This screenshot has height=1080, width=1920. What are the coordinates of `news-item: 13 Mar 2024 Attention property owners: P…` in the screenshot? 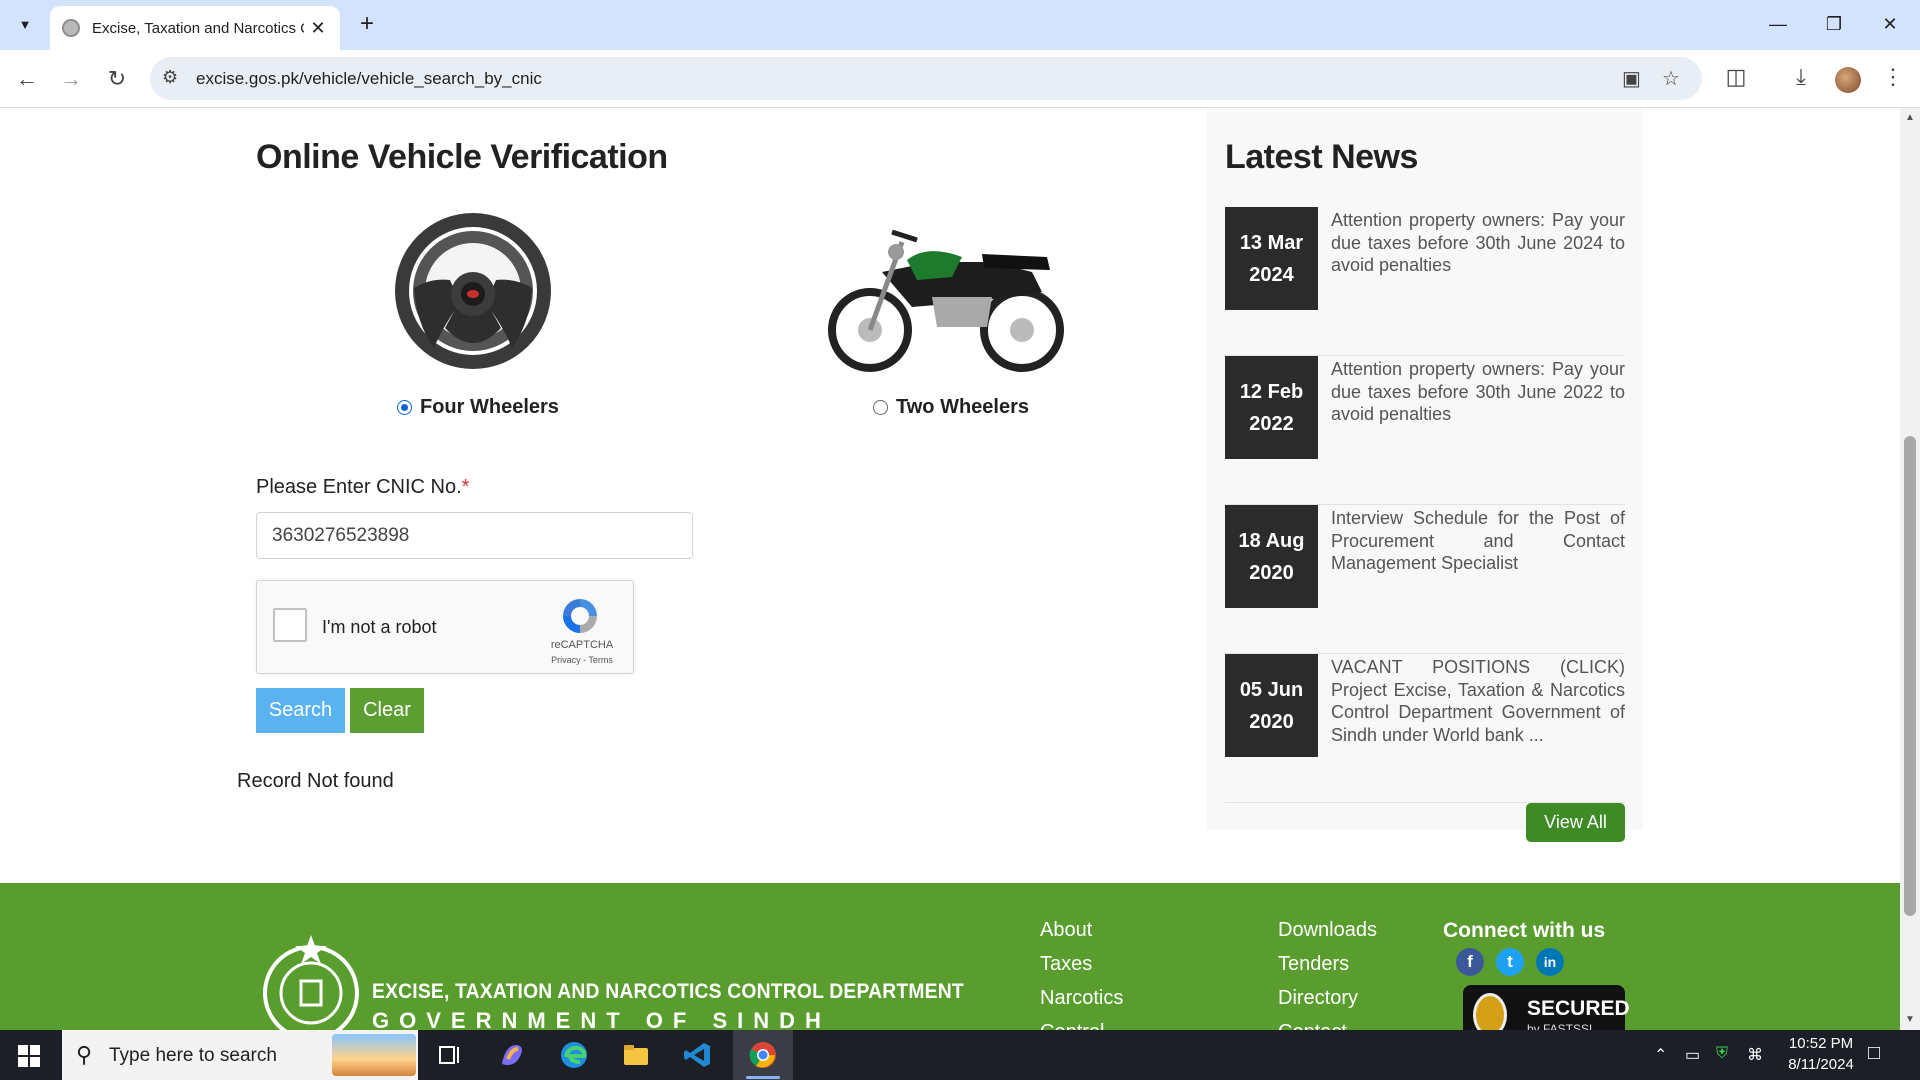 It's located at (1425, 281).